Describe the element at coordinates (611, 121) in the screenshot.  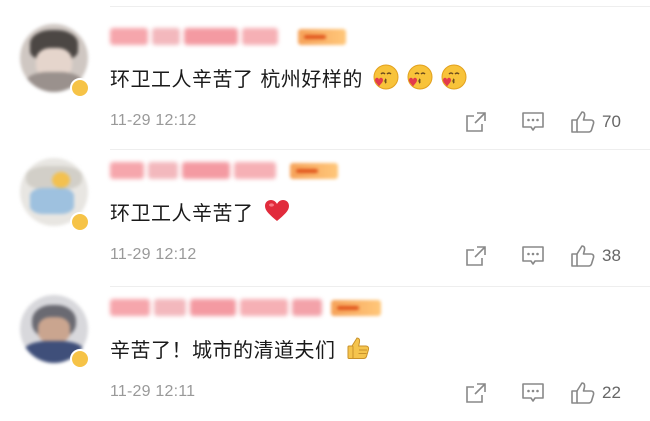
I see `like-count: 70` at that location.